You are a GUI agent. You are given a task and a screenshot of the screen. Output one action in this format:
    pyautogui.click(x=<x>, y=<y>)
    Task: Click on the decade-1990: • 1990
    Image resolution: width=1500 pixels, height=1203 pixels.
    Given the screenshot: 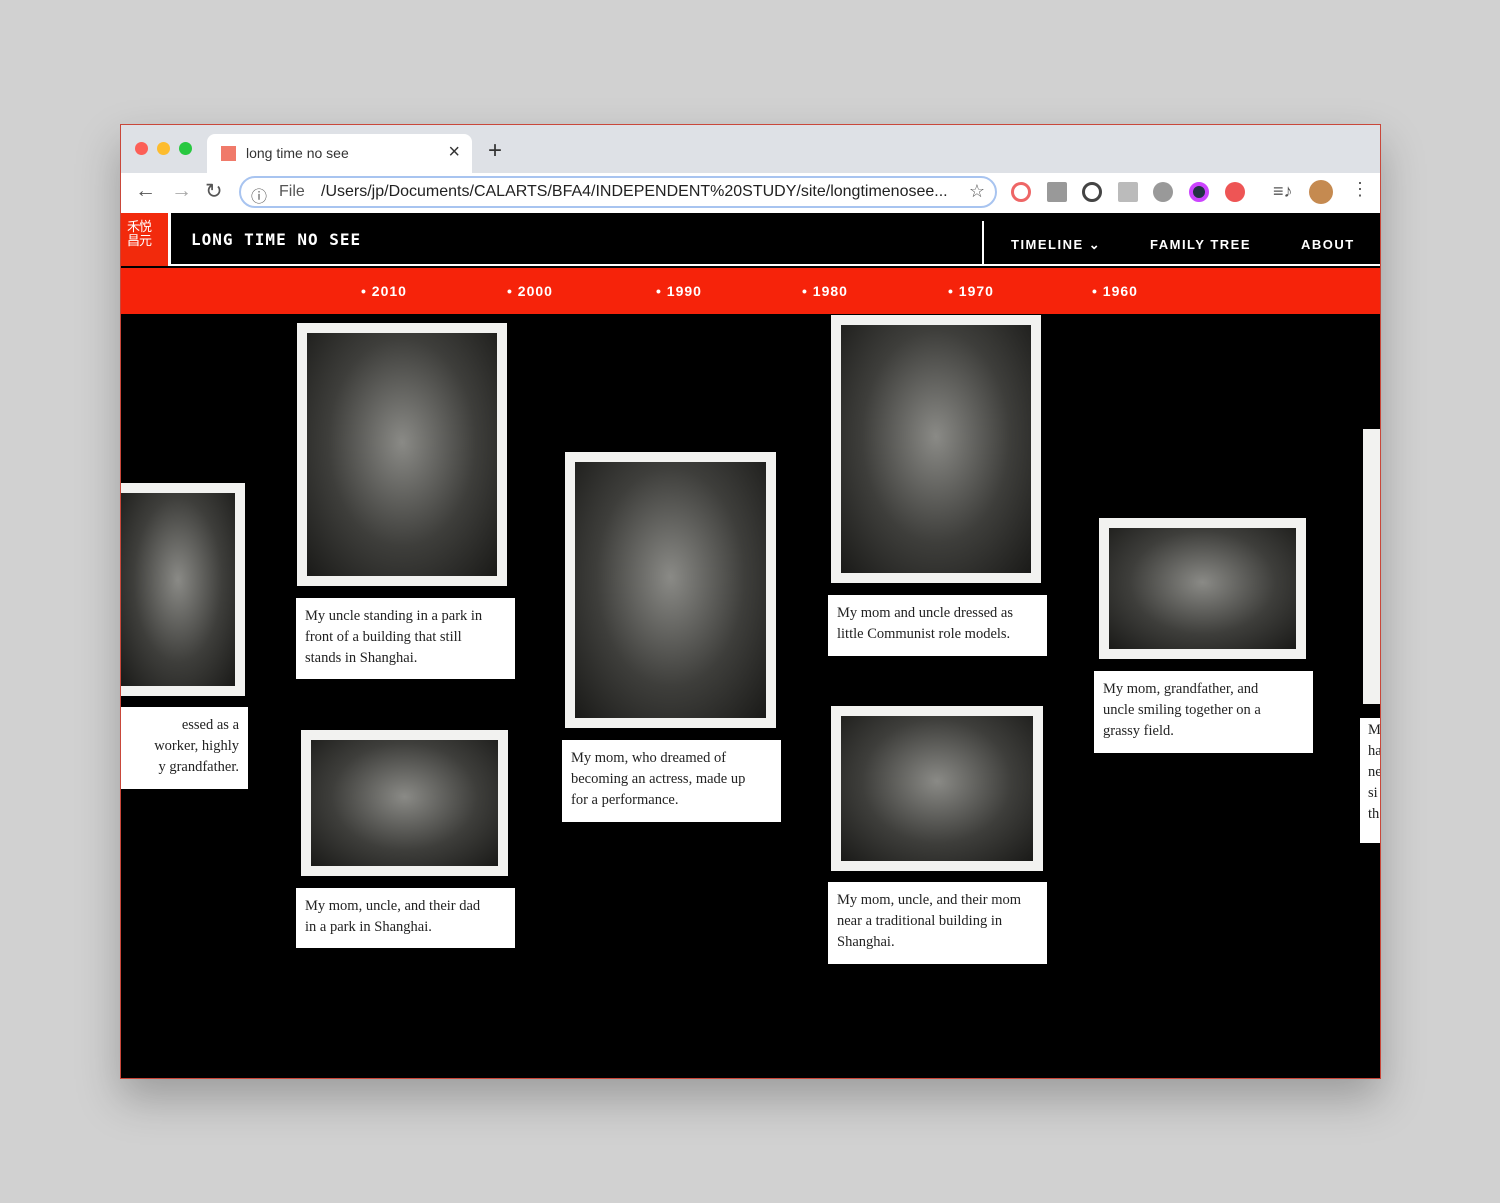 What is the action you would take?
    pyautogui.click(x=679, y=291)
    